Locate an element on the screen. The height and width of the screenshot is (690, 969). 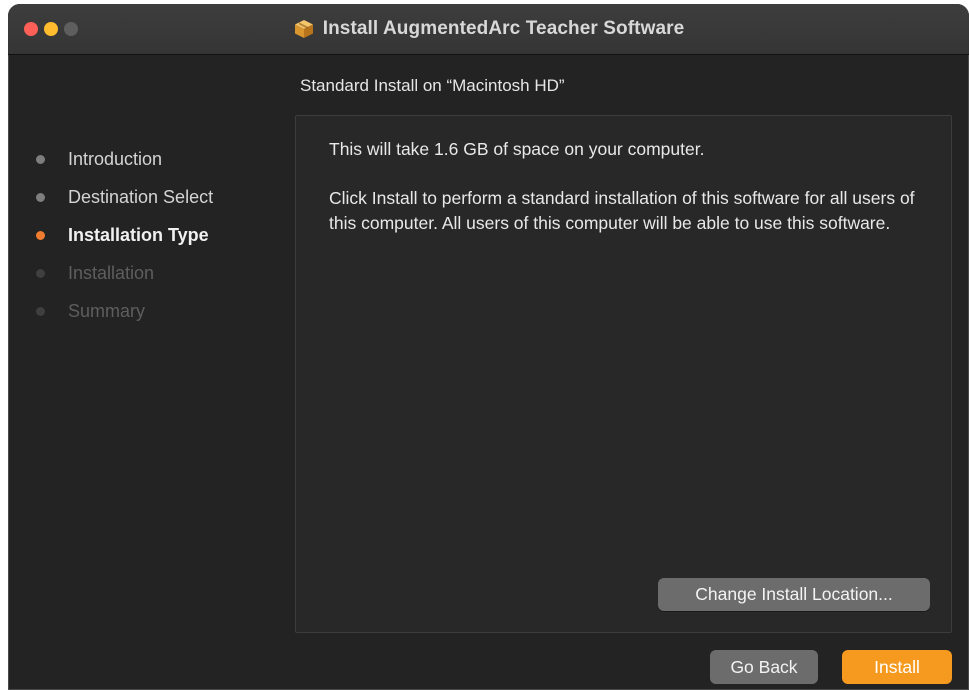
step-destination-select: Destination Select is located at coordinates (124, 197).